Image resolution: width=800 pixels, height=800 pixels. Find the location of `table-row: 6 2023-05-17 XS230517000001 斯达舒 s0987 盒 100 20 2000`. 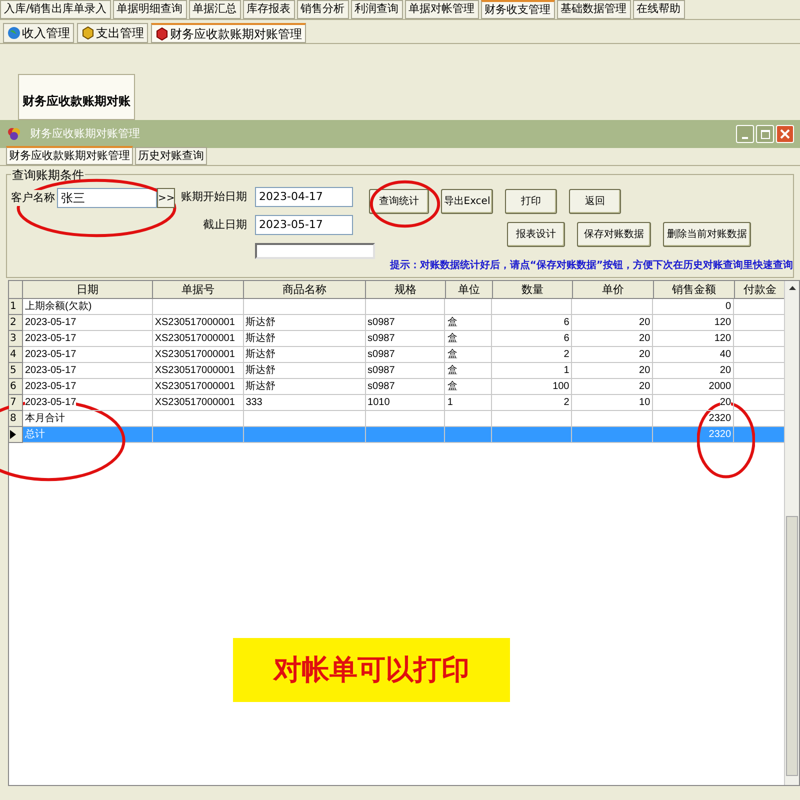

table-row: 6 2023-05-17 XS230517000001 斯达舒 s0987 盒 100 20 2000 is located at coordinates (397, 387).